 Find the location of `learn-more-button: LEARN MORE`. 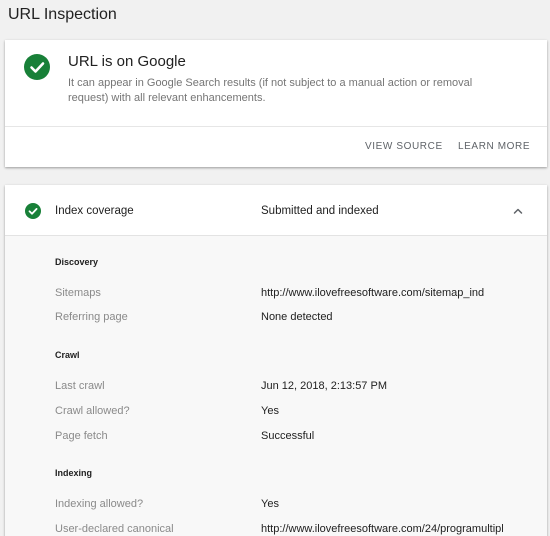

learn-more-button: LEARN MORE is located at coordinates (494, 146).